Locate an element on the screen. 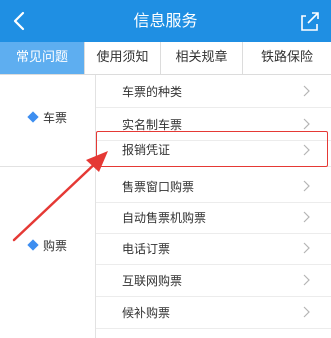 Image resolution: width=331 pixels, height=338 pixels. list-item-label: 实名制车票 is located at coordinates (152, 124).